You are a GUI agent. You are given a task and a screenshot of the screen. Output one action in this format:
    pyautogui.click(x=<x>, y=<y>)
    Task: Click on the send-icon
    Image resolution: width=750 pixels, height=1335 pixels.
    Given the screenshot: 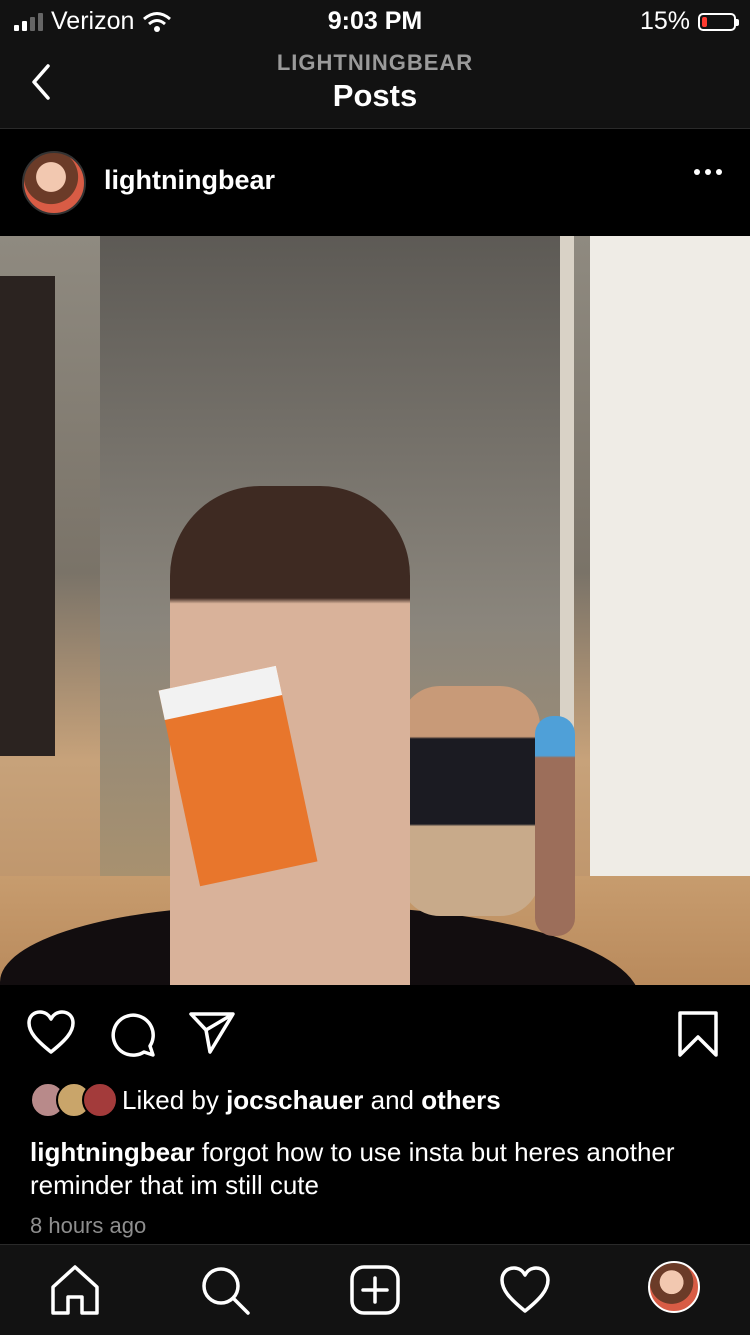 What is the action you would take?
    pyautogui.click(x=212, y=1033)
    